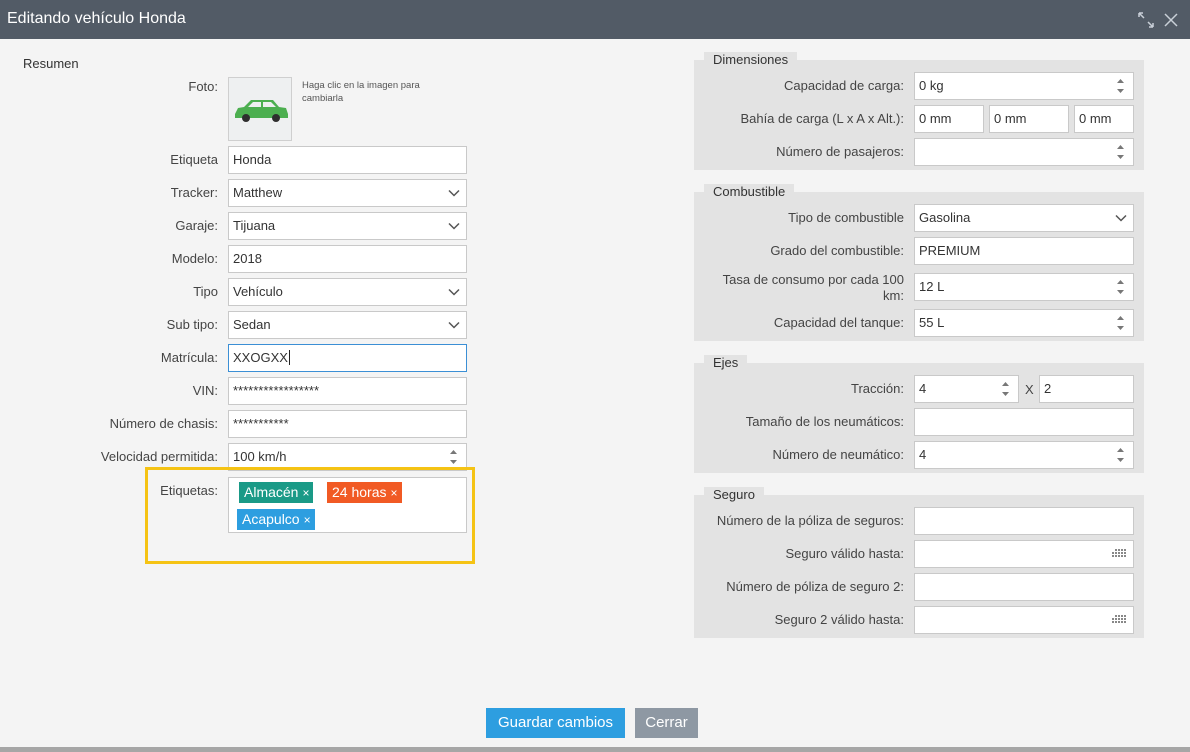 Image resolution: width=1190 pixels, height=752 pixels. What do you see at coordinates (726, 363) in the screenshot?
I see `axles-title: Ejes` at bounding box center [726, 363].